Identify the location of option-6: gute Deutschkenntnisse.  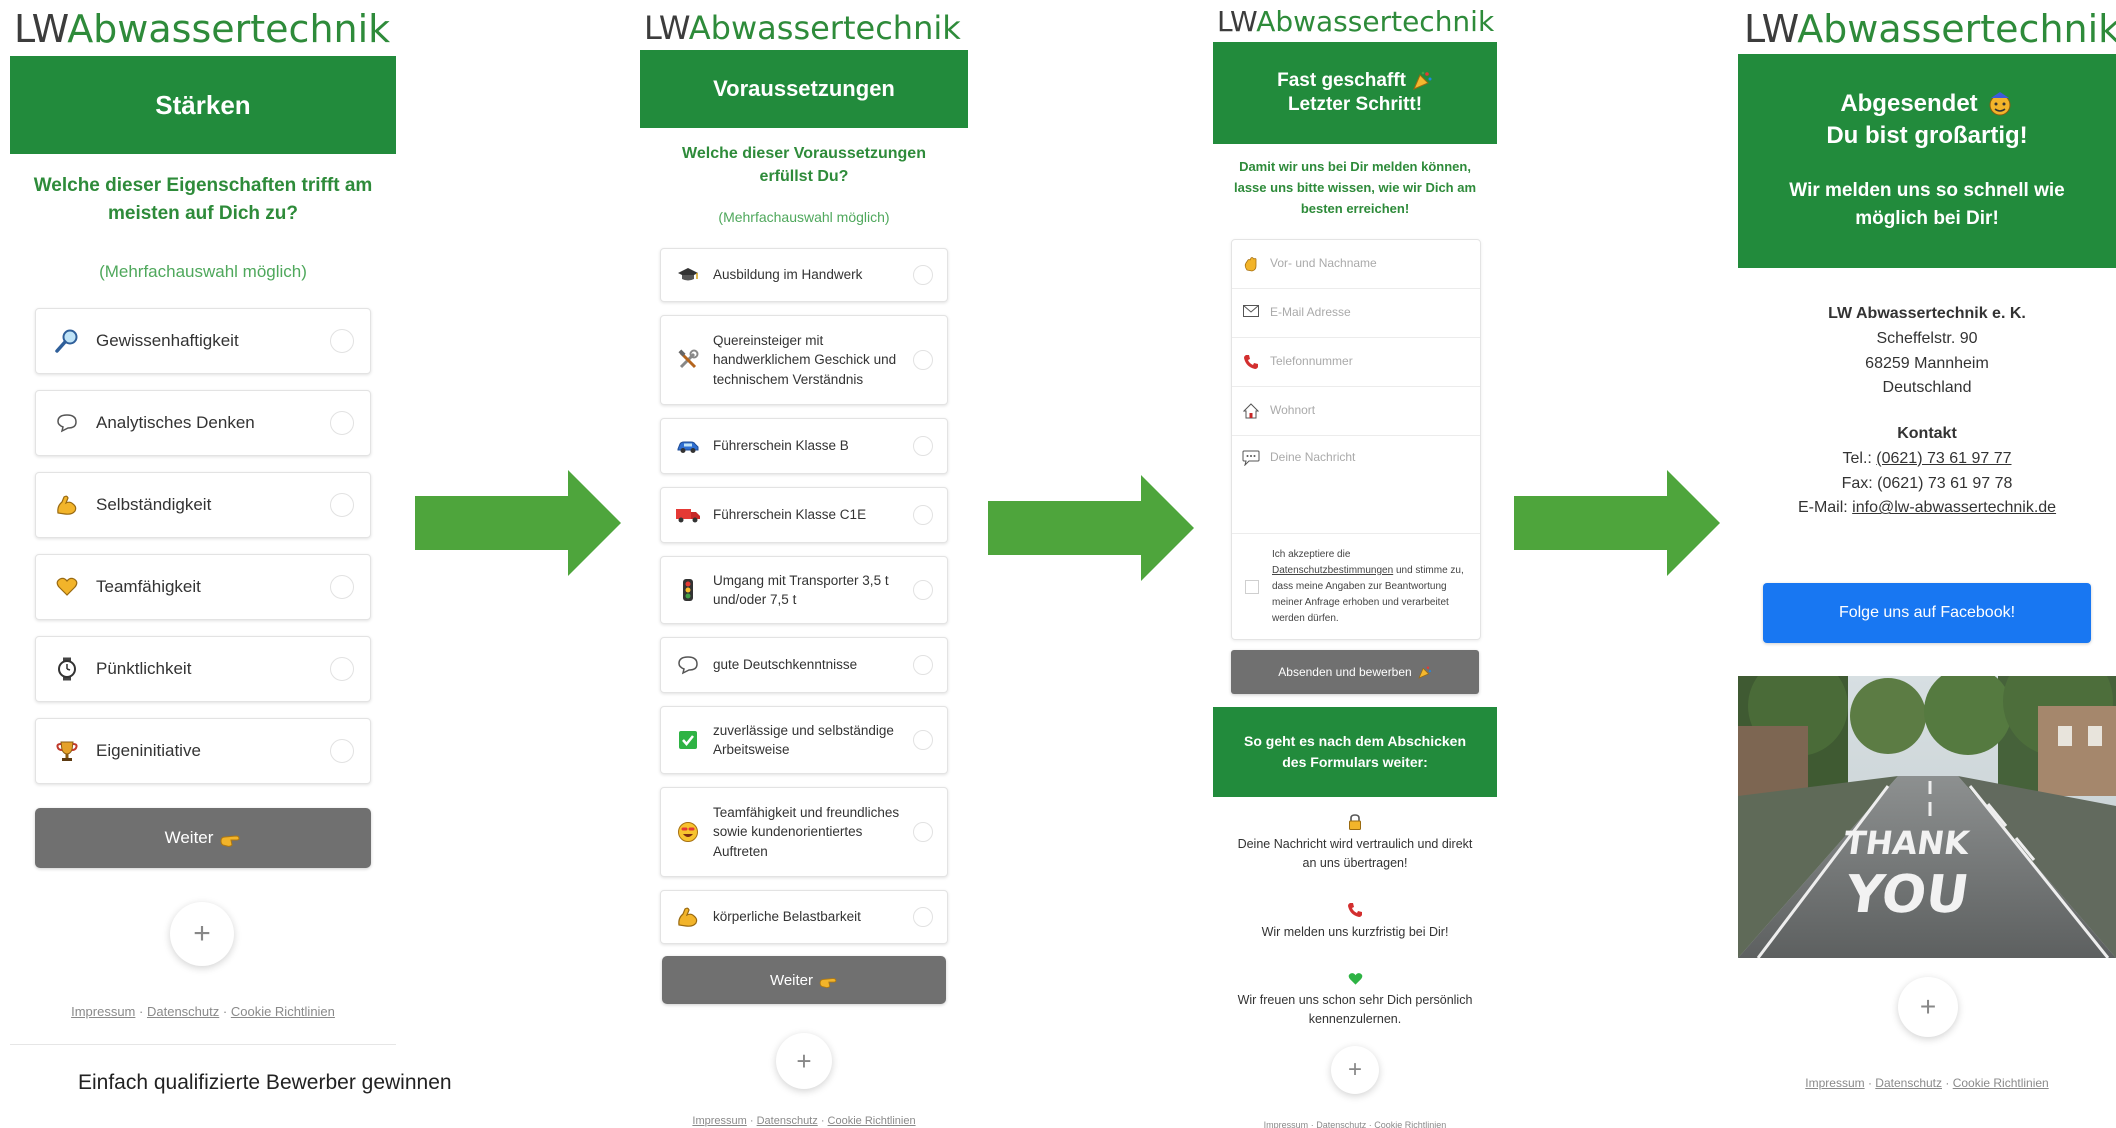
(804, 665).